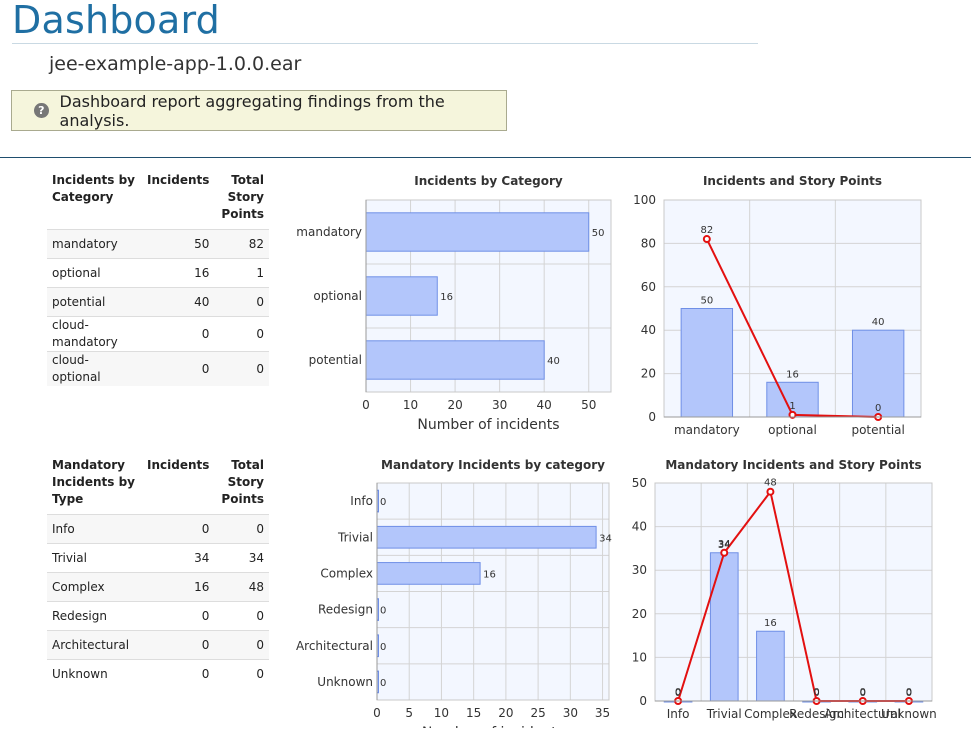  Describe the element at coordinates (178, 302) in the screenshot. I see `incidents-cell: 40` at that location.